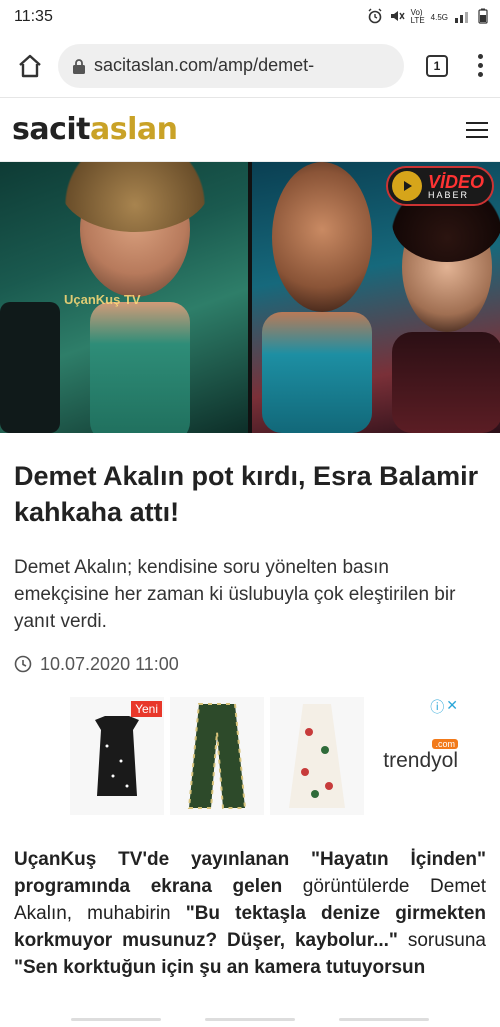  Describe the element at coordinates (477, 129) in the screenshot. I see `hamburger-menu-icon` at that location.